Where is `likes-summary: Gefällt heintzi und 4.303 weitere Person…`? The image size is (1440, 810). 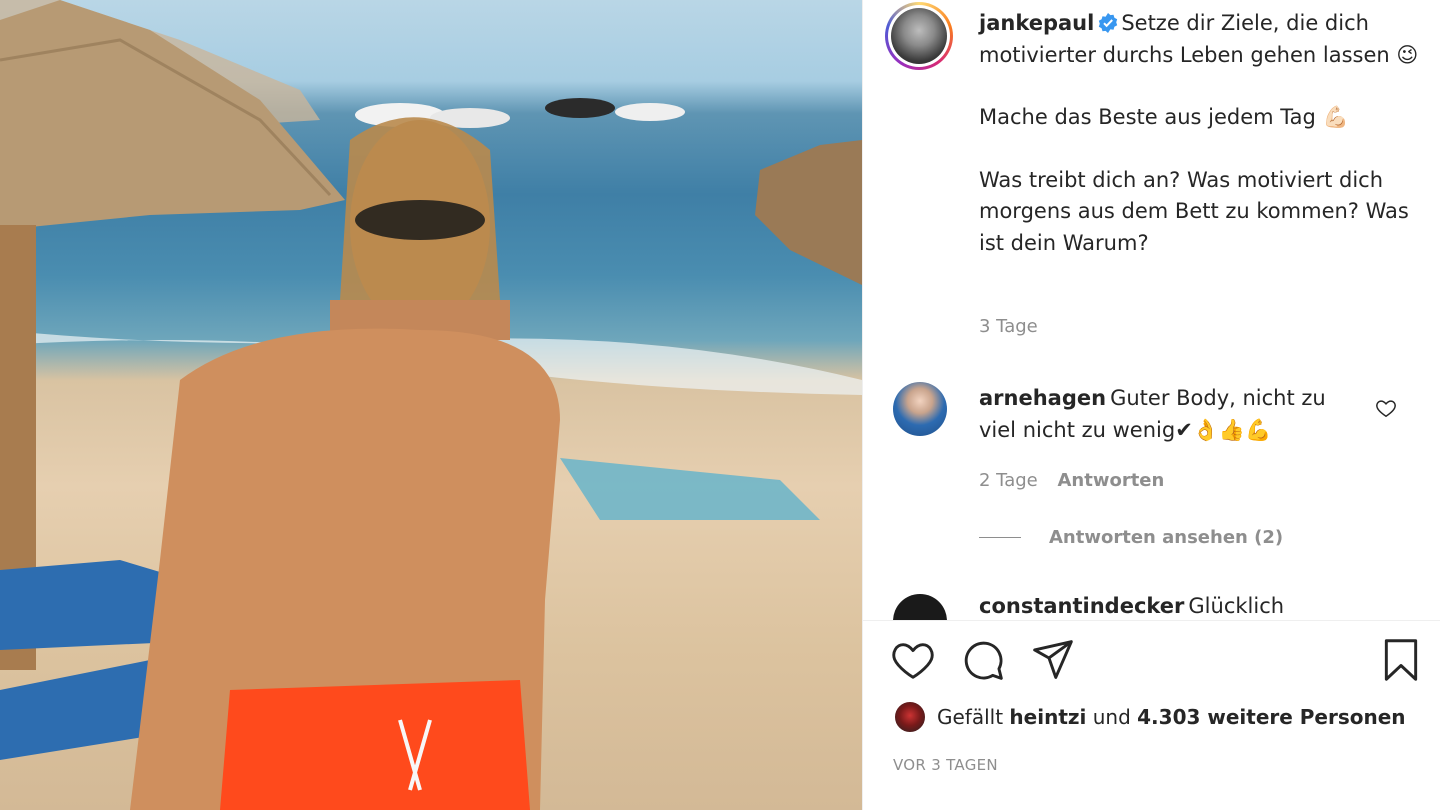
likes-summary: Gefällt heintzi und 4.303 weitere Person… is located at coordinates (1149, 717).